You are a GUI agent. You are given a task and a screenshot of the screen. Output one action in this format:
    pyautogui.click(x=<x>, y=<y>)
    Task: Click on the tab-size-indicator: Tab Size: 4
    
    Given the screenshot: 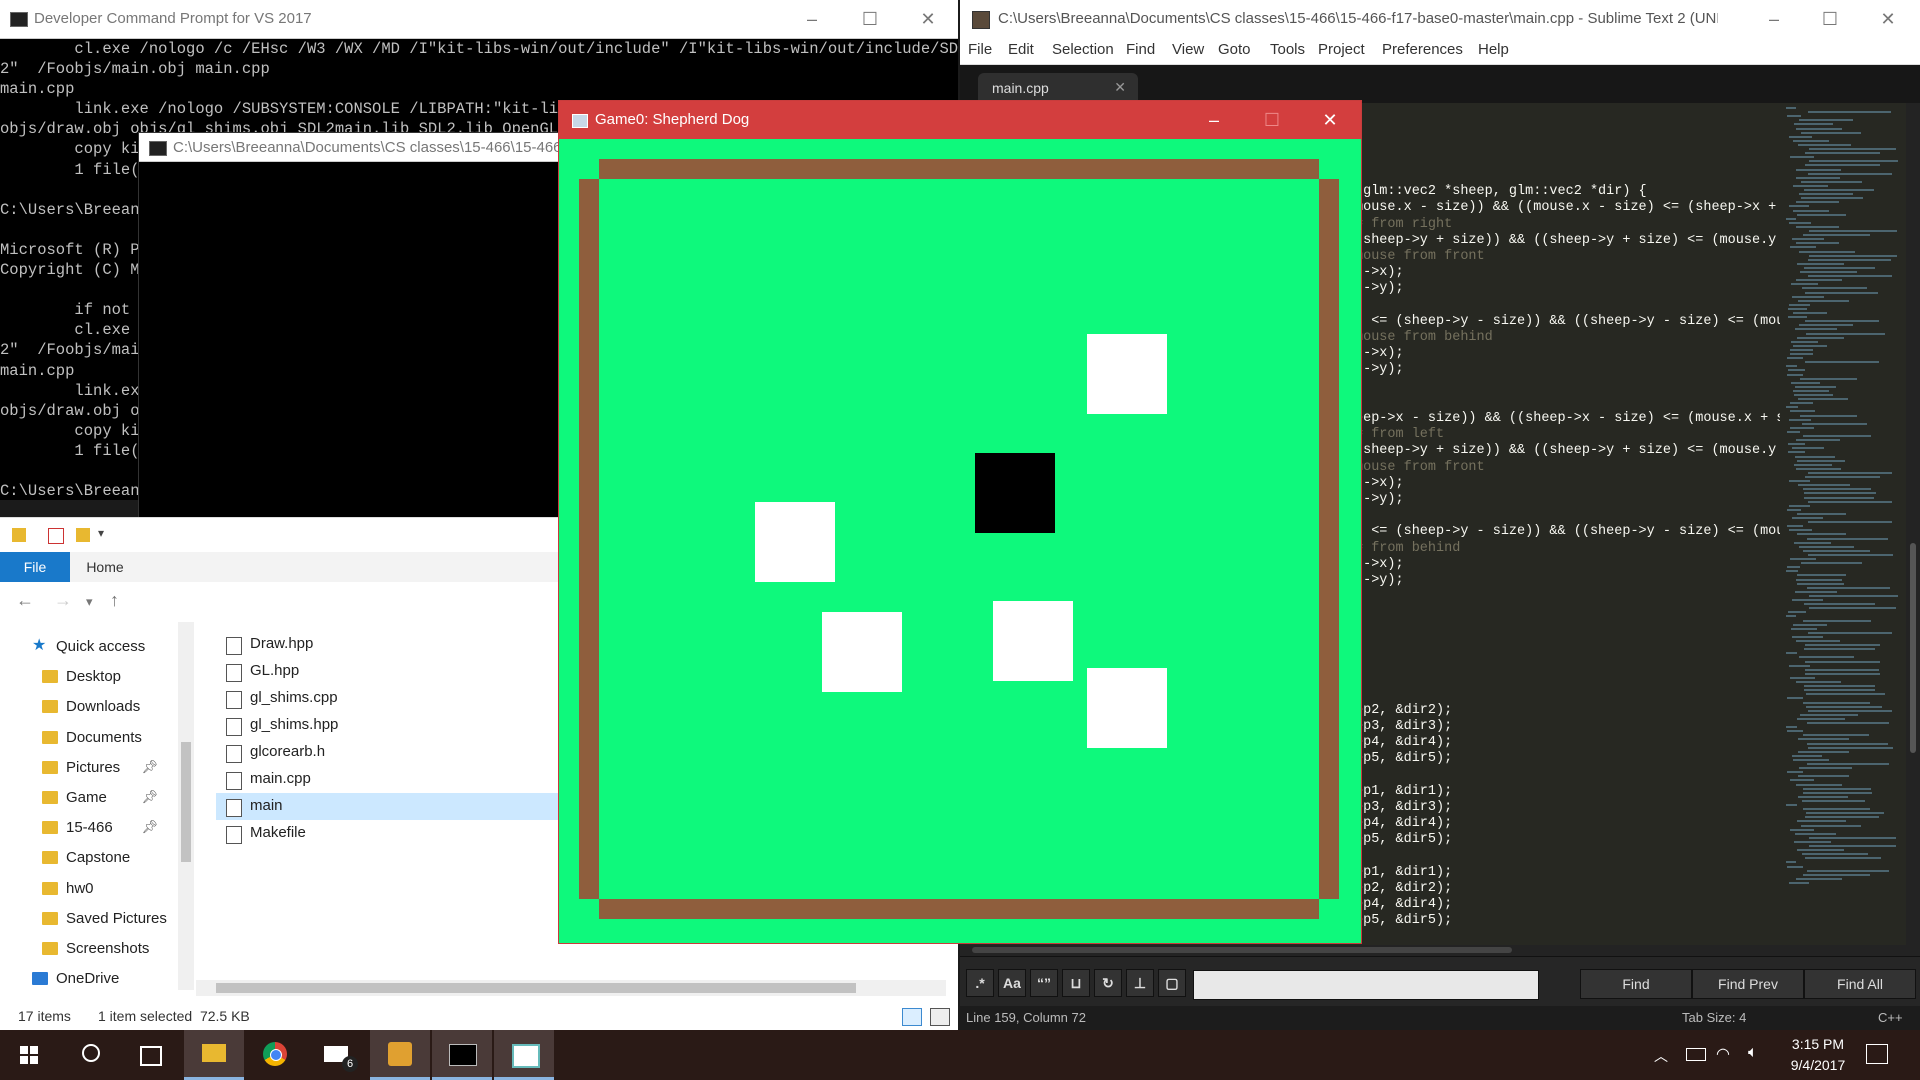 What is the action you would take?
    pyautogui.click(x=1714, y=1017)
    